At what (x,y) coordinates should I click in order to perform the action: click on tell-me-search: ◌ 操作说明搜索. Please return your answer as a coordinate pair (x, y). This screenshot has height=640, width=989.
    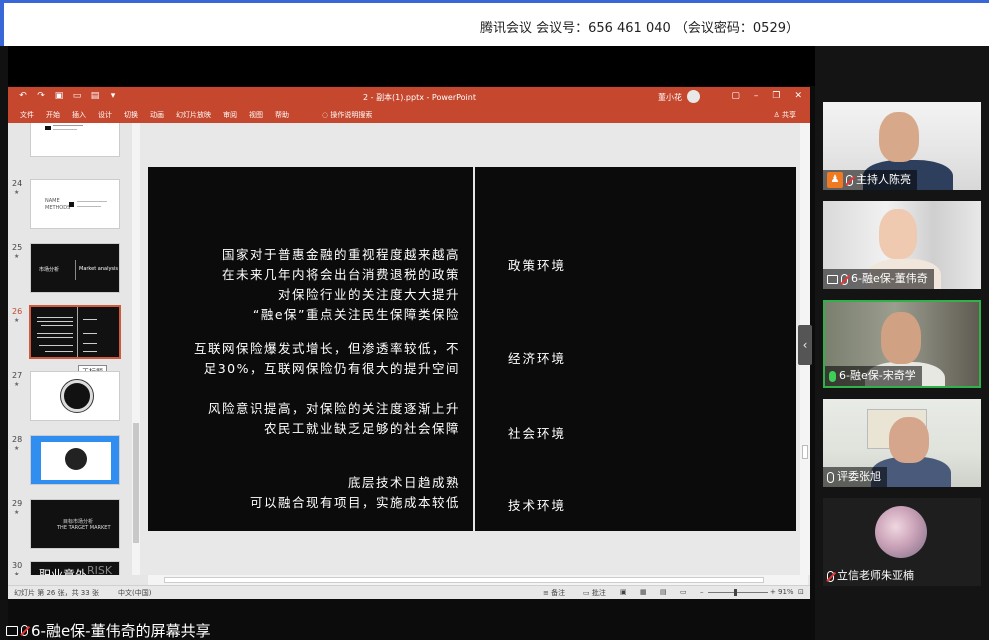
    Looking at the image, I should click on (347, 115).